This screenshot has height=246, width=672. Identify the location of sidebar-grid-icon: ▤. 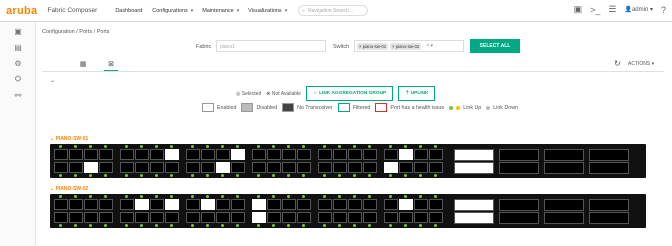
(18, 47).